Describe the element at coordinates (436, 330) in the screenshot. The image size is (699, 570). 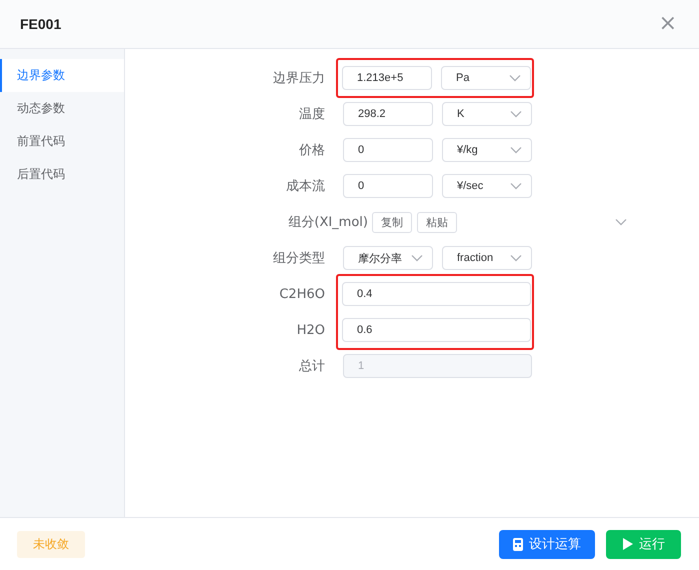
I see `input-field: 0.6` at that location.